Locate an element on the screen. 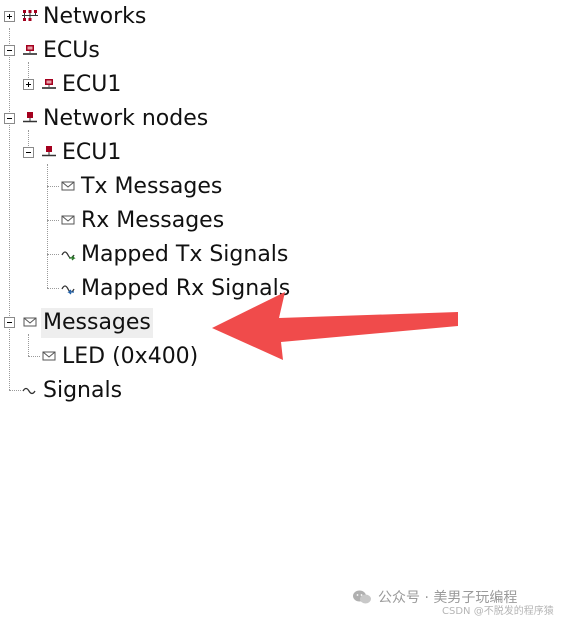  tree-item-network-nodes: Network nodes is located at coordinates (120, 119).